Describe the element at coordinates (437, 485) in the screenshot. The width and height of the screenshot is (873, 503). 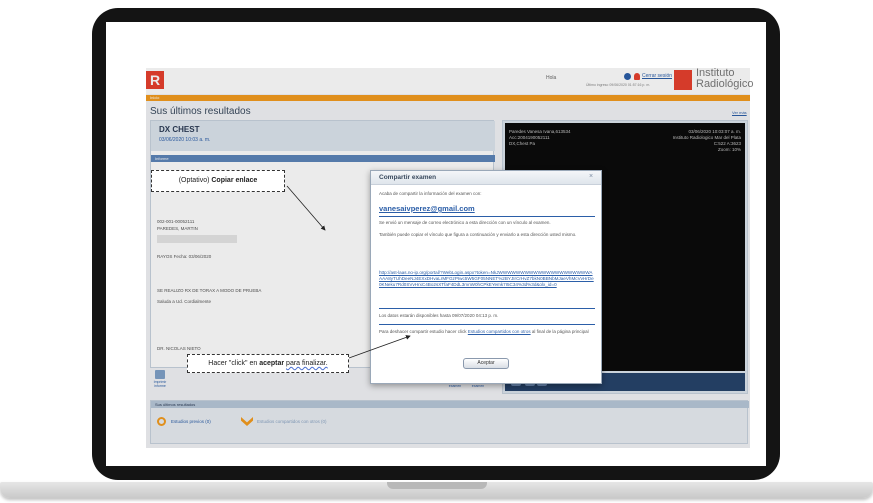
I see `laptop-notch` at that location.